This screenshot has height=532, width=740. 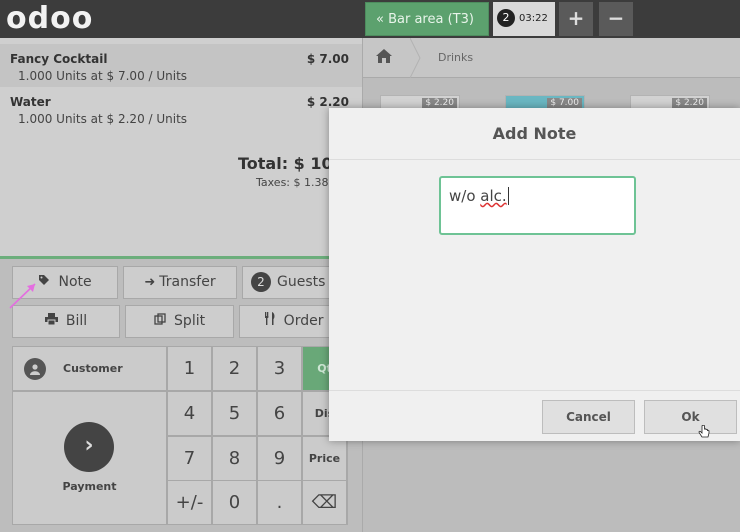 What do you see at coordinates (506, 18) in the screenshot?
I see `order-number-badge: 2` at bounding box center [506, 18].